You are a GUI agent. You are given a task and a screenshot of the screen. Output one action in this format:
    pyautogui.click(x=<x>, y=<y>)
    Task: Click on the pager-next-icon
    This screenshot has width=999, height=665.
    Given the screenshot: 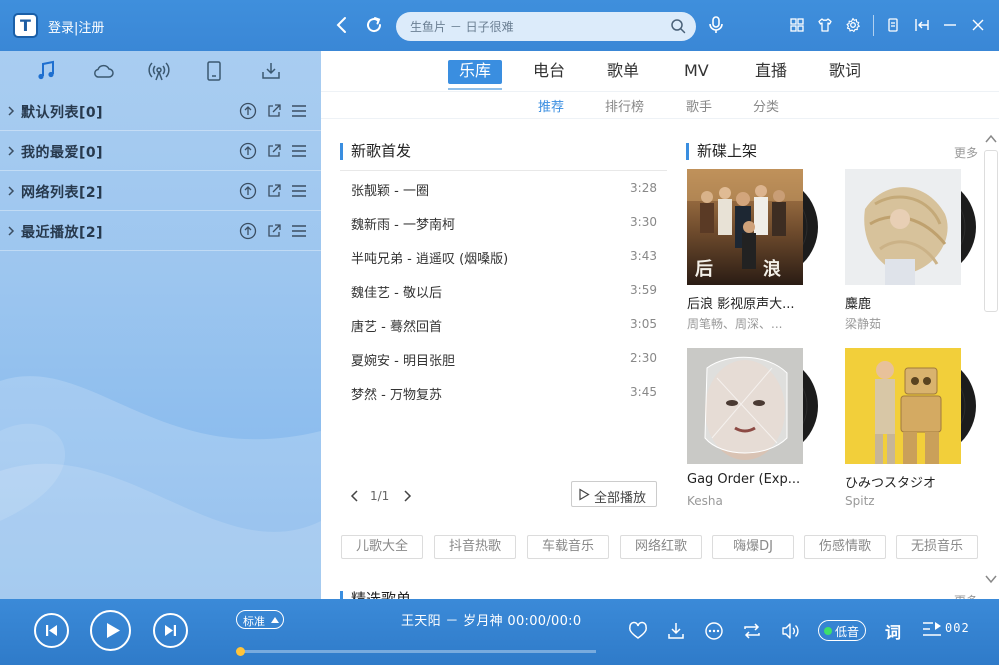 What is the action you would take?
    pyautogui.click(x=407, y=496)
    